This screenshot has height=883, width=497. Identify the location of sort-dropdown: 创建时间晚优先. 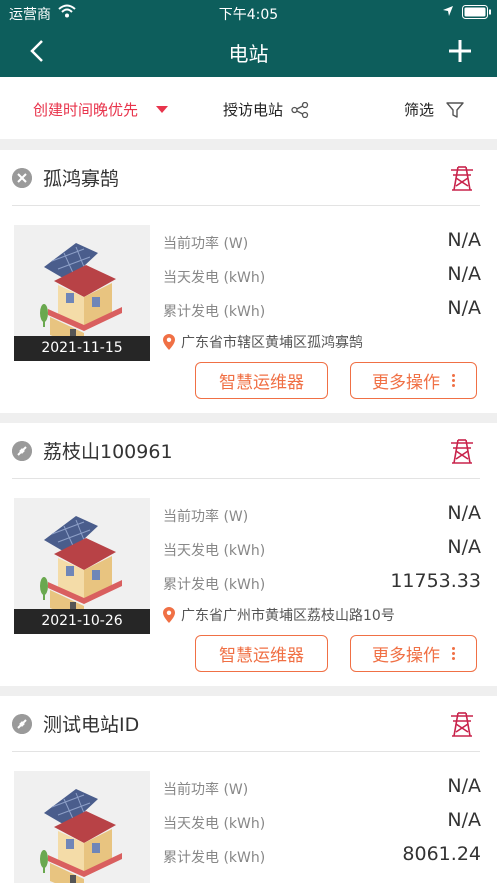
(101, 109).